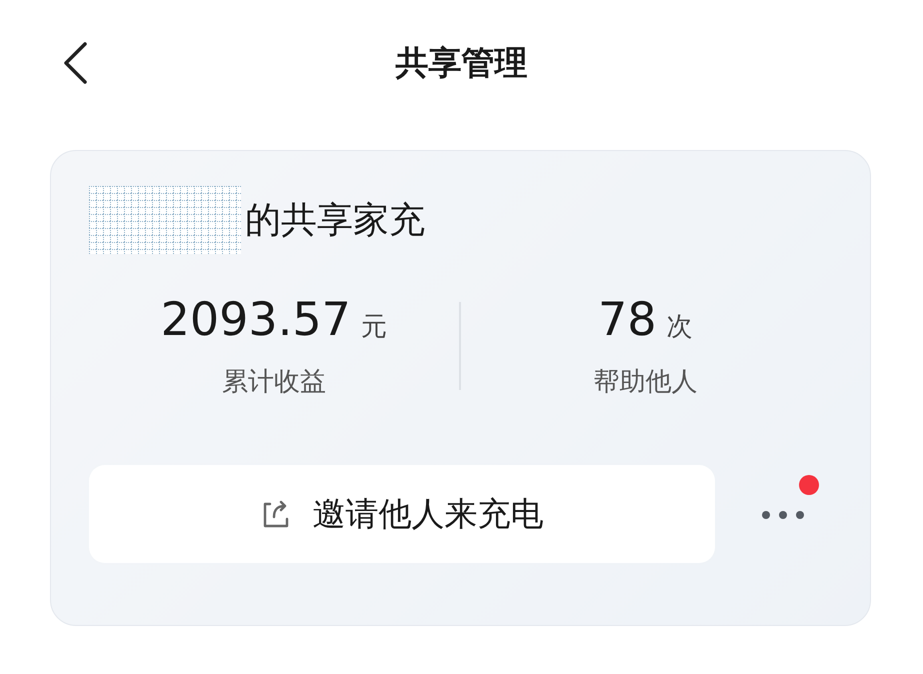 This screenshot has width=923, height=674. Describe the element at coordinates (335, 220) in the screenshot. I see `card-title: 的共享家充` at that location.